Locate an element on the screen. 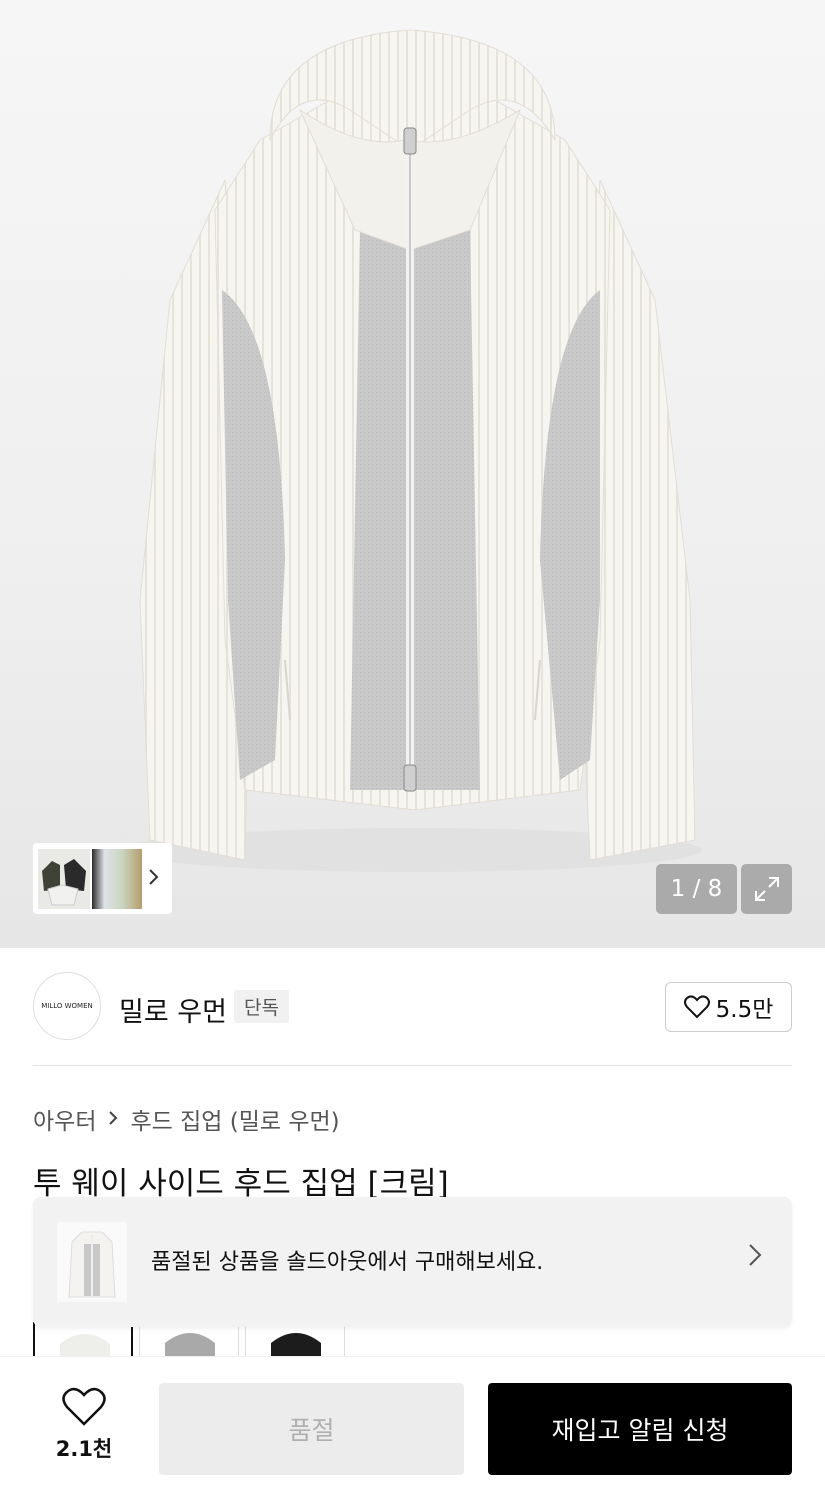  brand-like-button: 5.5만 is located at coordinates (728, 1007).